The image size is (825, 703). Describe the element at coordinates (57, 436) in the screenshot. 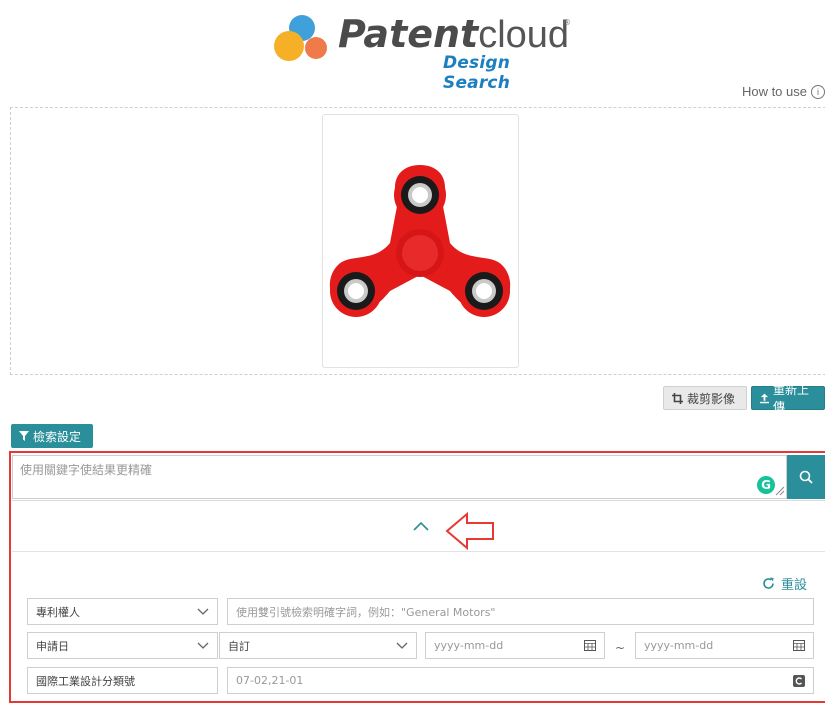

I see `search-settings-label: 檢索設定` at that location.